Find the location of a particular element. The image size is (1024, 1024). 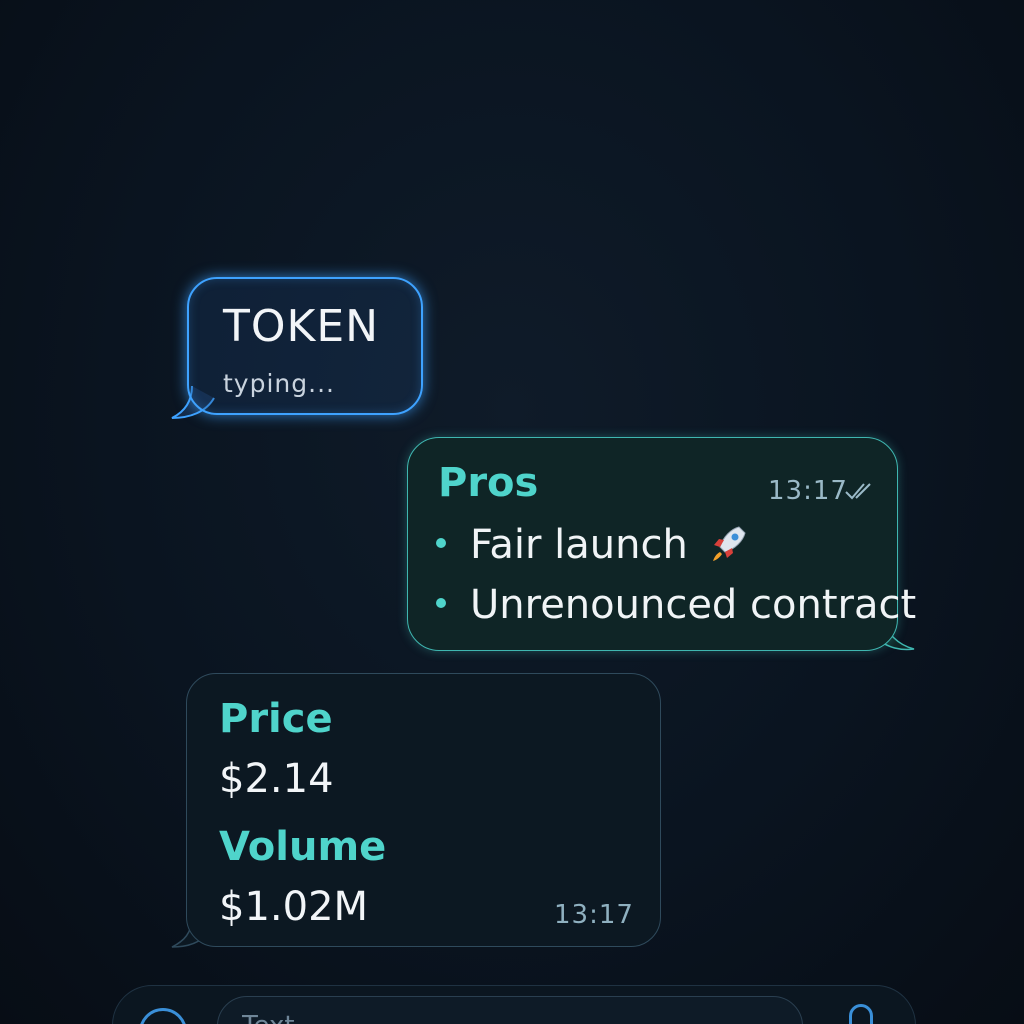

microphone-icon is located at coordinates (861, 1014).